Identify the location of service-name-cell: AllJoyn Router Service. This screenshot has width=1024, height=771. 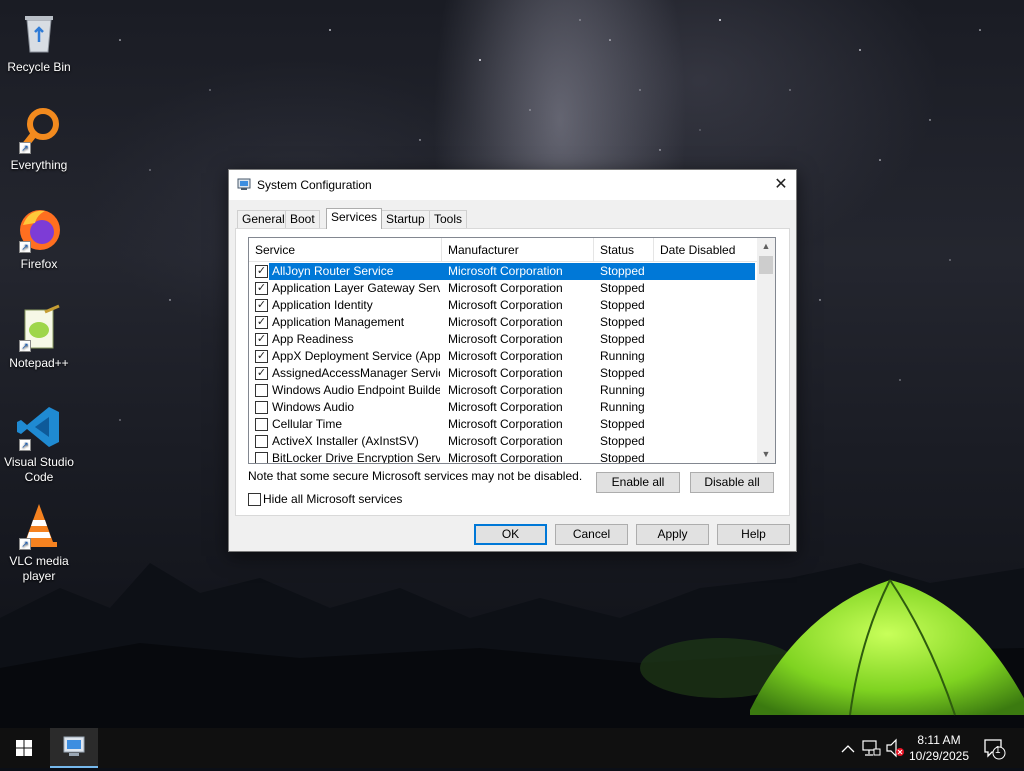
(333, 271).